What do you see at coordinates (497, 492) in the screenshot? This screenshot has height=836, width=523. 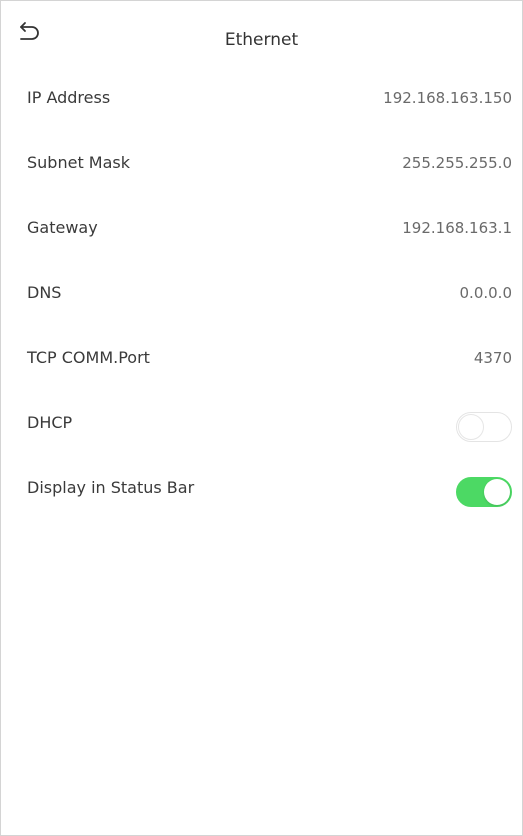 I see `display-in-status-bar-toggle-knob` at bounding box center [497, 492].